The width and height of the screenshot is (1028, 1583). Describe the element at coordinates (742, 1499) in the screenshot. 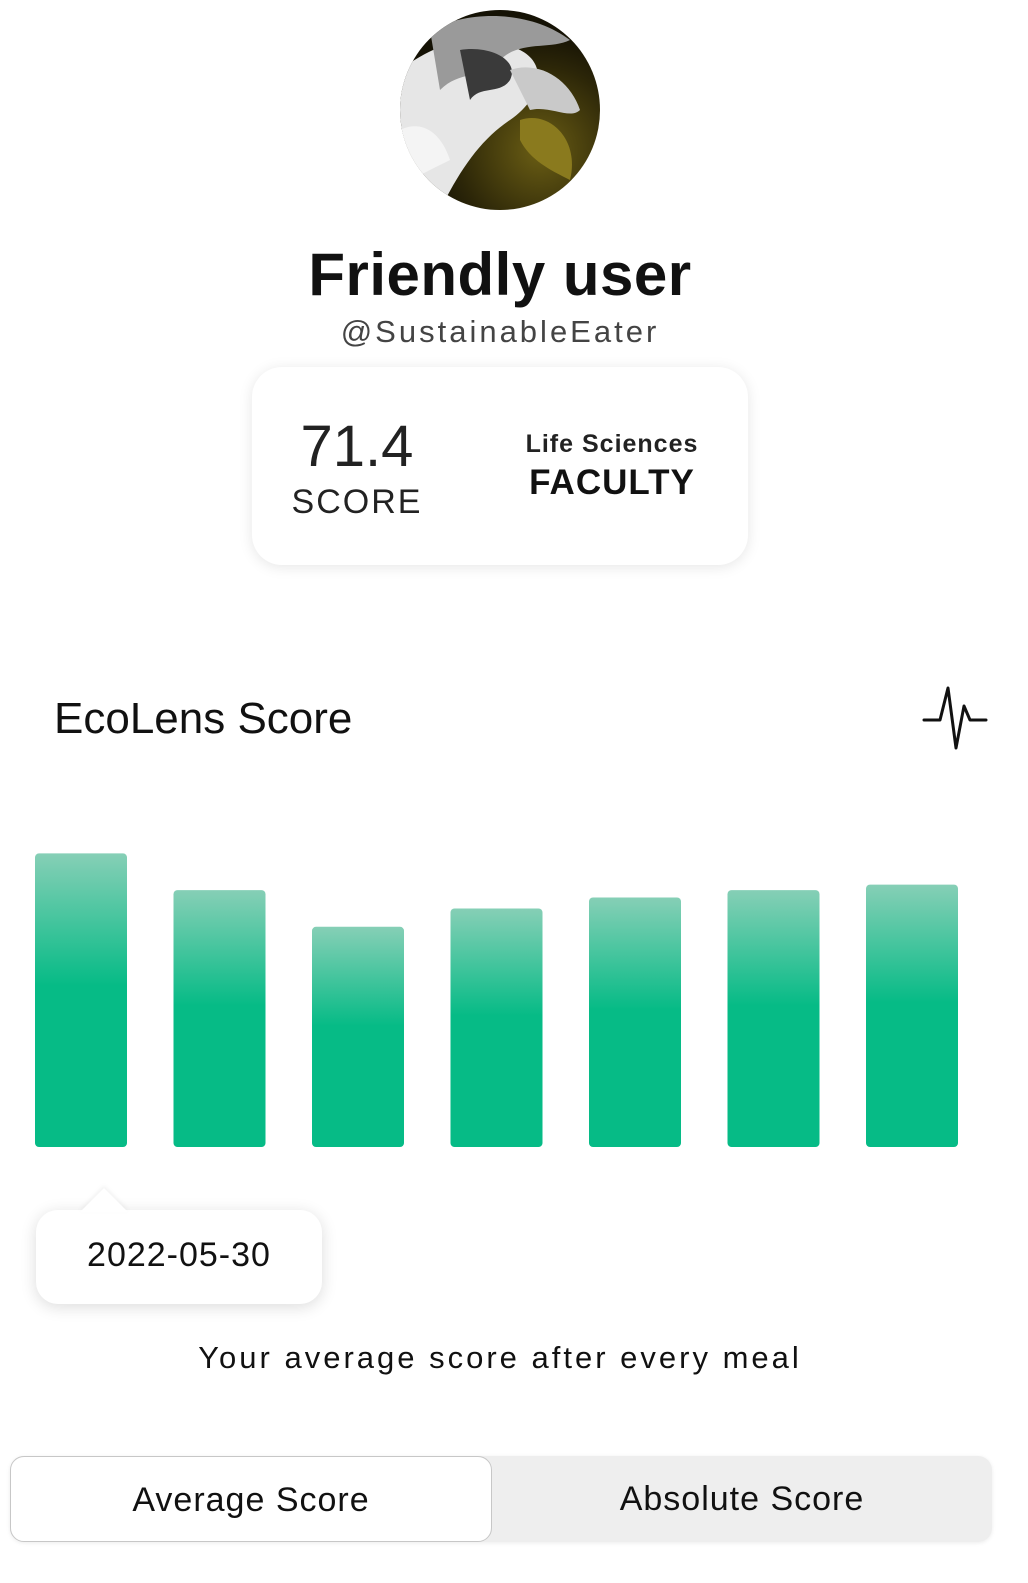

I see `absolute-score-tab: Absolute Score` at that location.